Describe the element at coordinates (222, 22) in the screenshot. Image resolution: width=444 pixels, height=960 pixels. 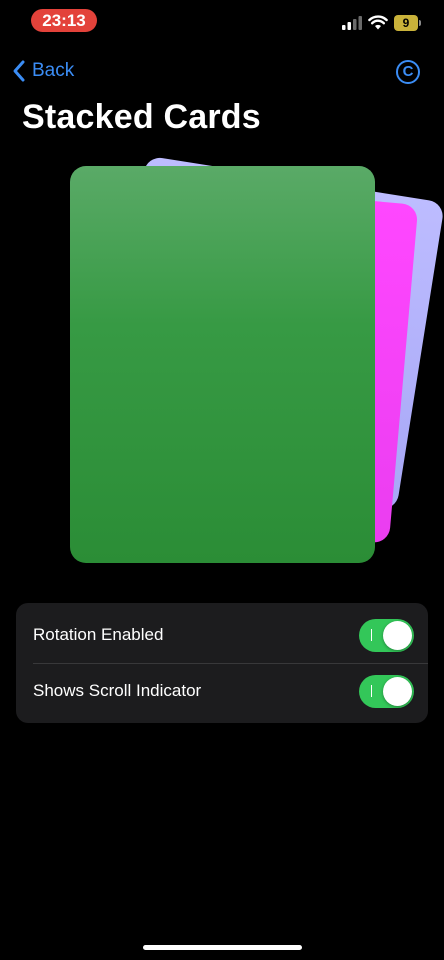
I see `status-bar: 23:13 9` at that location.